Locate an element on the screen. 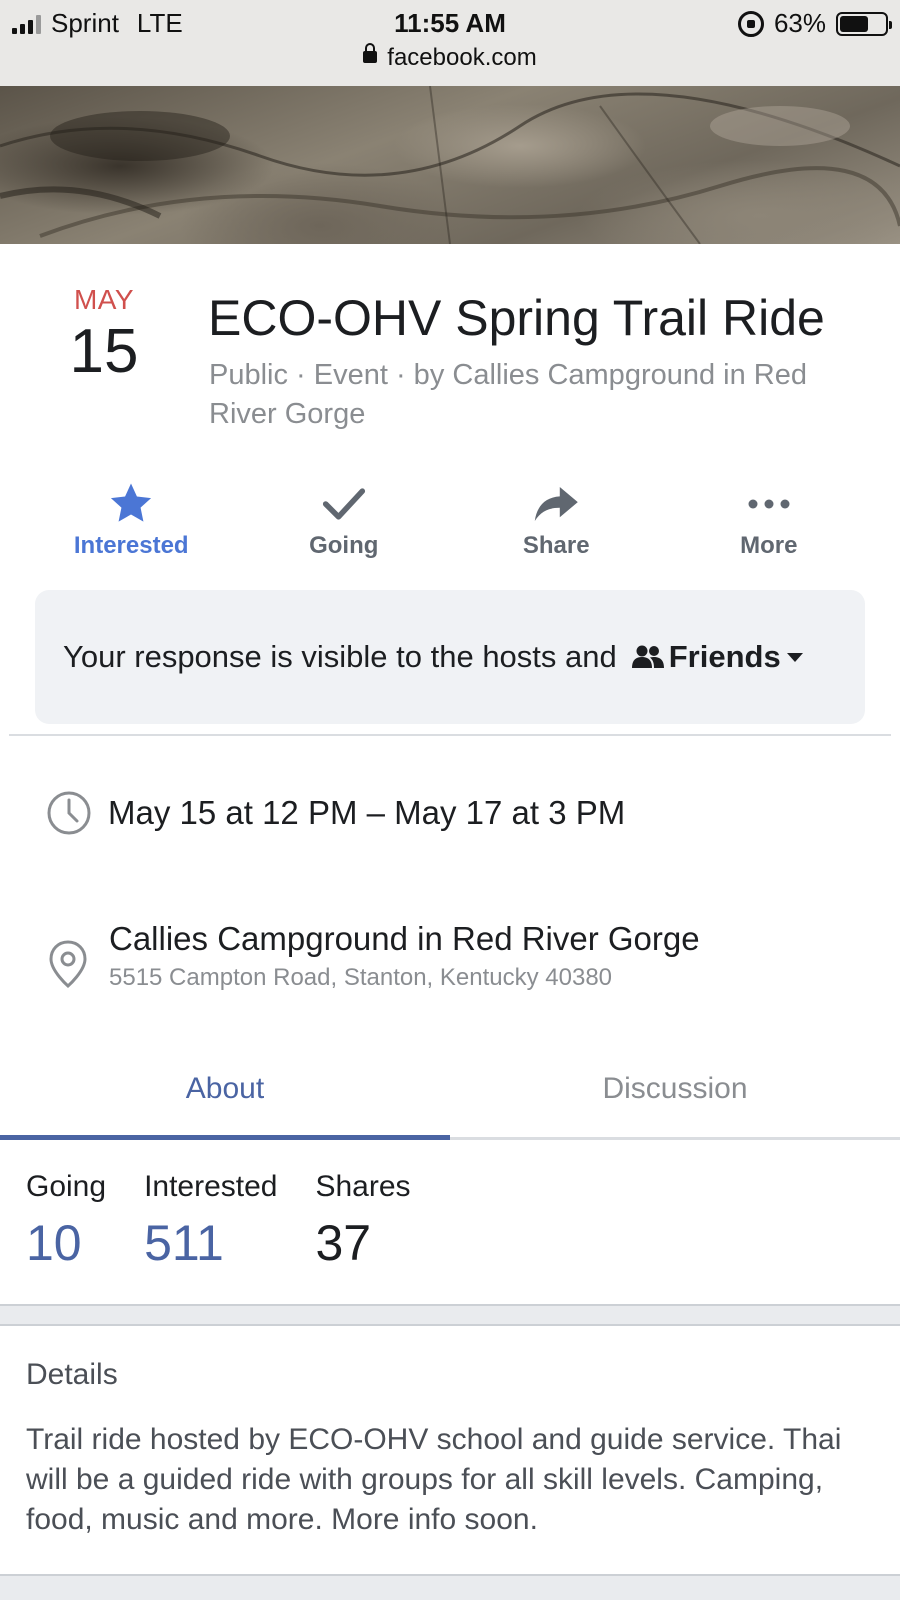 This screenshot has height=1600, width=900. event-actions: Interested Going Share More is located at coordinates (450, 525).